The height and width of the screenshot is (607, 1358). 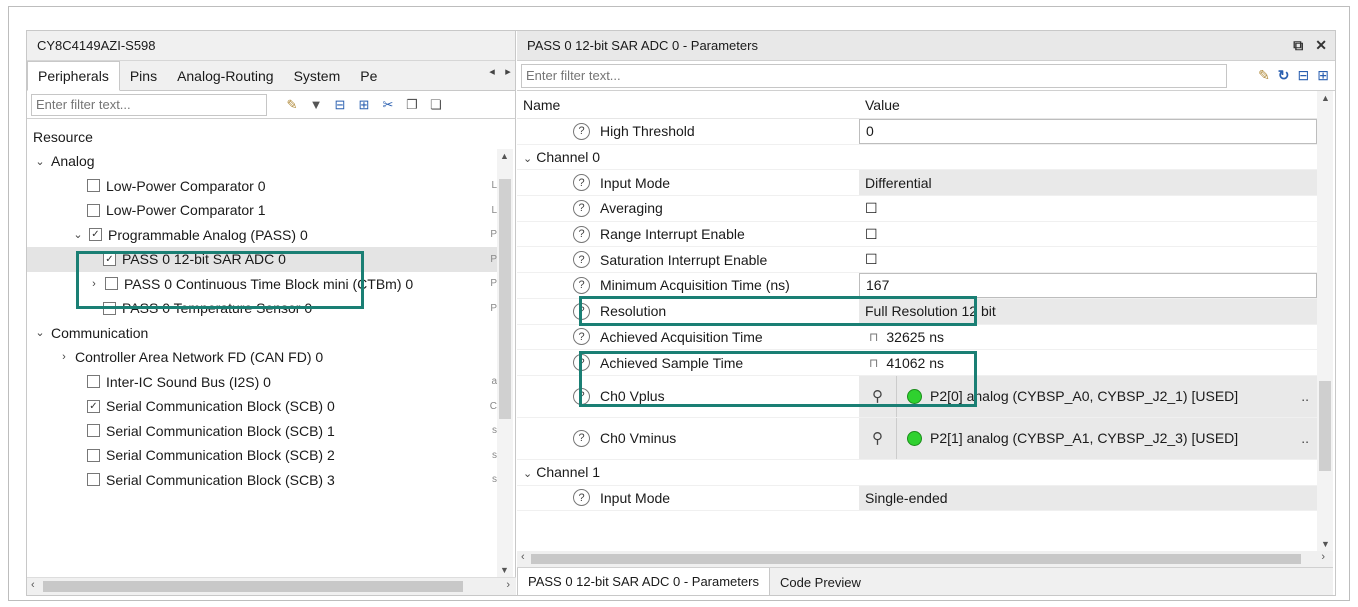 What do you see at coordinates (1088, 285) in the screenshot?
I see `parameter-value-cell: 167` at bounding box center [1088, 285].